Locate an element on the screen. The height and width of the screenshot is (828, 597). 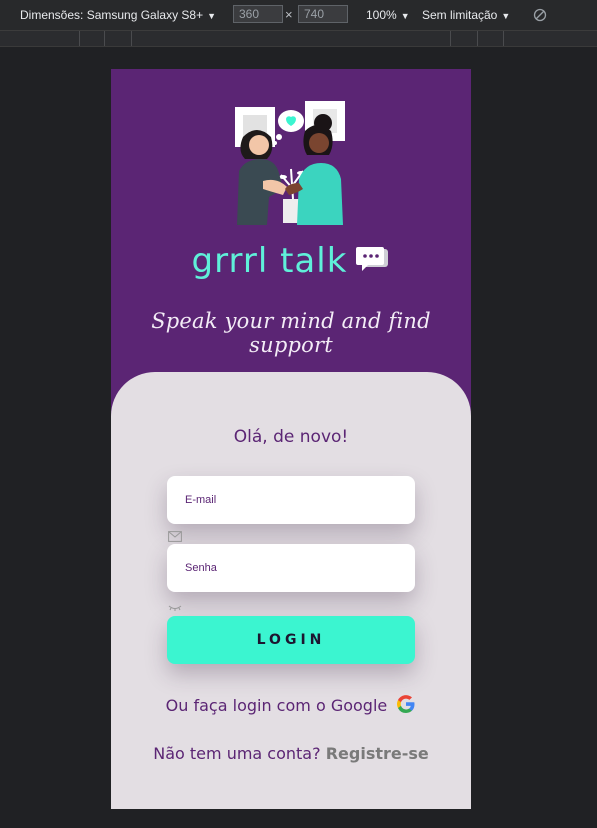
viewport-height-input: 740 is located at coordinates (323, 14).